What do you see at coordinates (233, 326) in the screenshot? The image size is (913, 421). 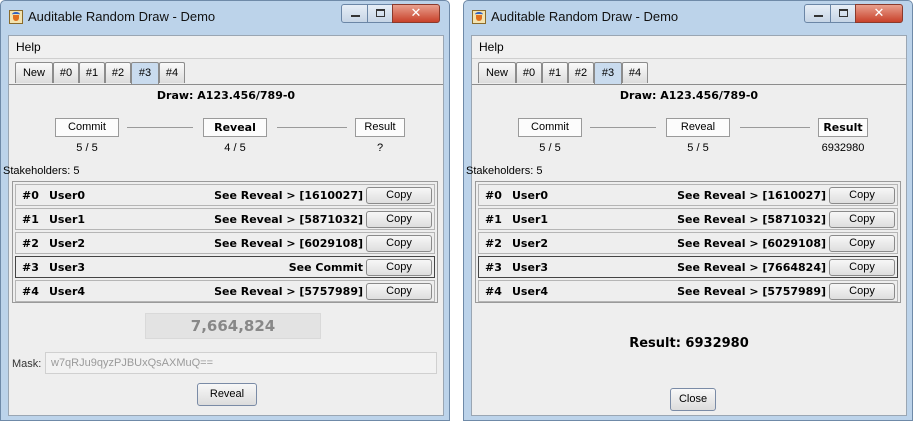 I see `revealed-value: 7,664,824` at bounding box center [233, 326].